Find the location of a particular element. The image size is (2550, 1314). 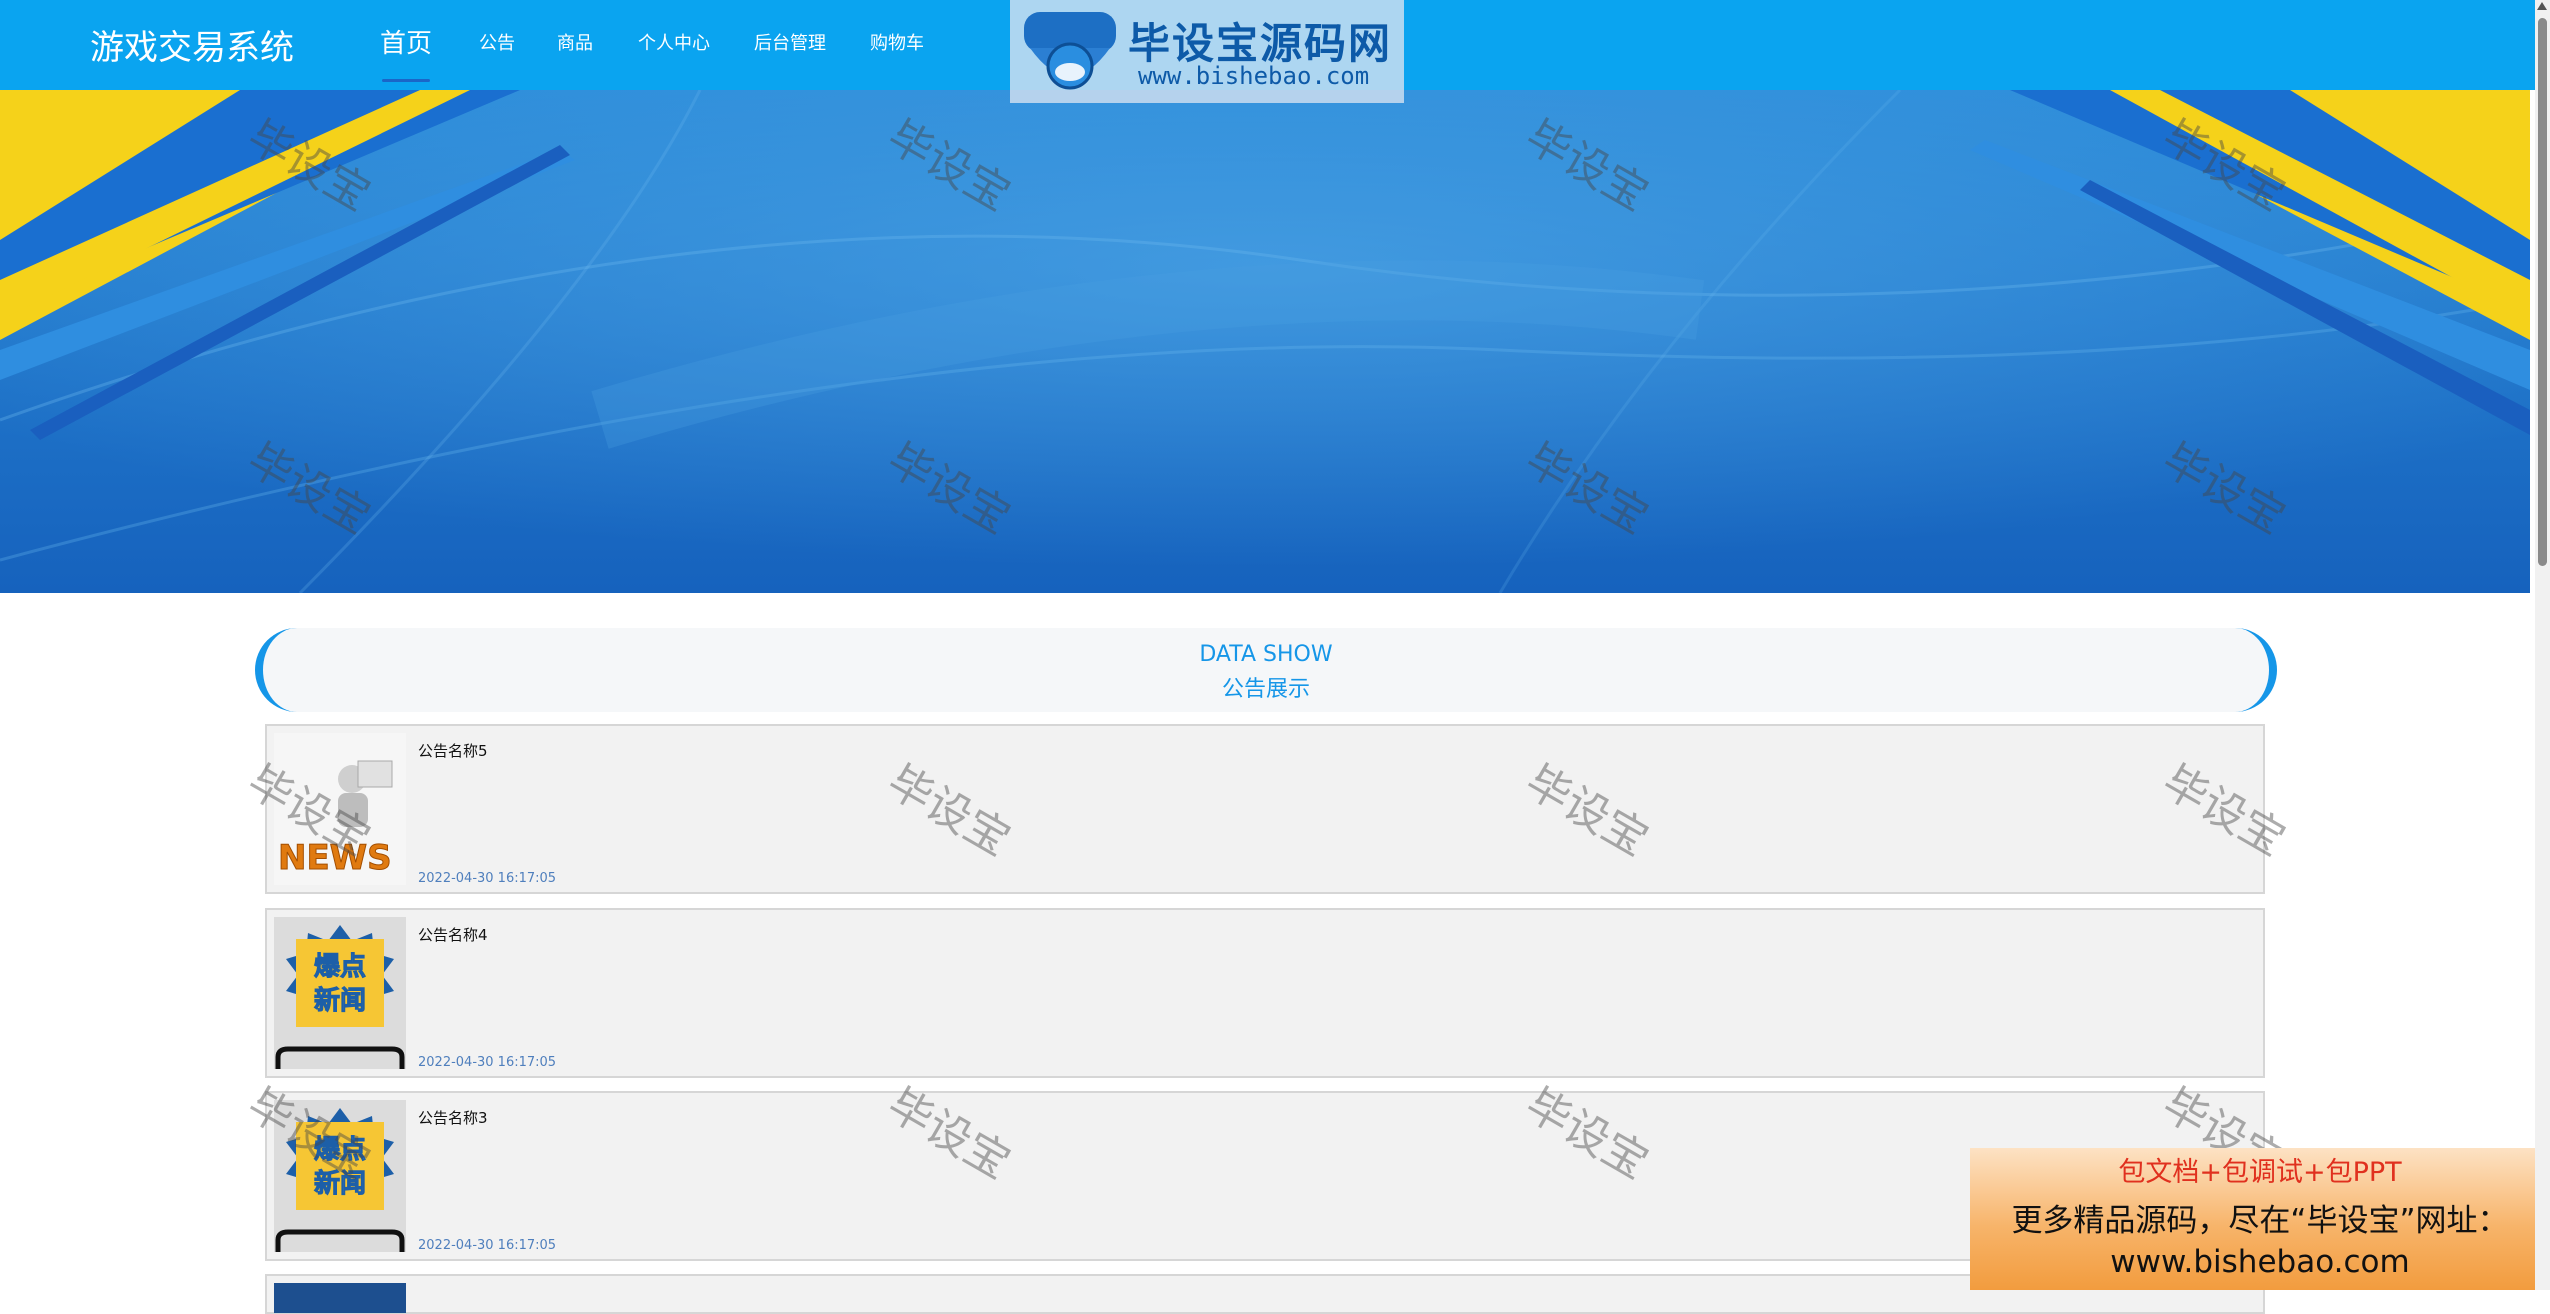

promo-line-1: 包文档+包调试+包PPT is located at coordinates (2260, 1172).